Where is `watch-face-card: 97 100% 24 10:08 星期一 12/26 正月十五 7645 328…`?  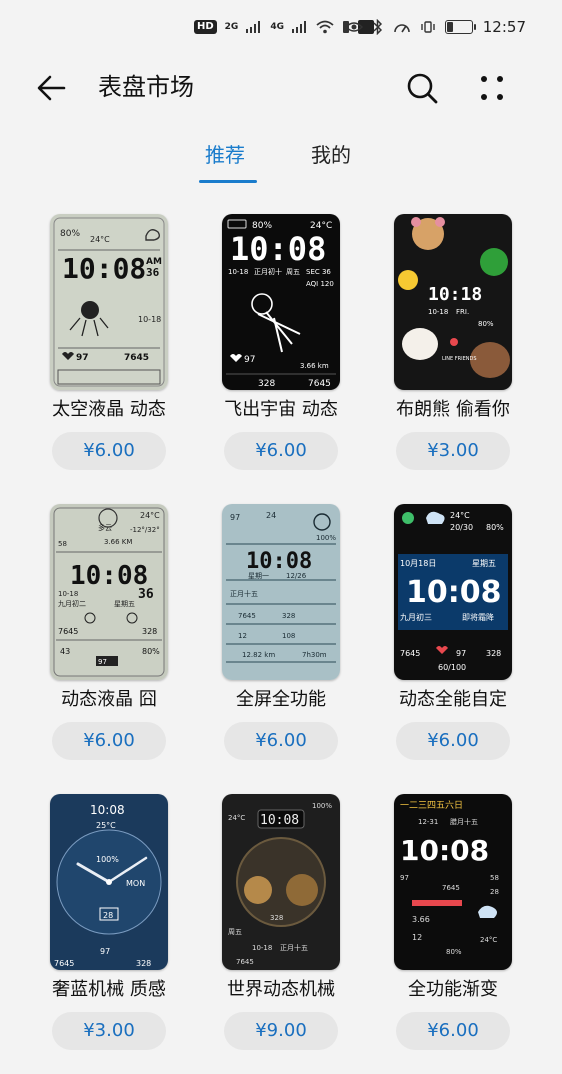 watch-face-card: 97 100% 24 10:08 星期一 12/26 正月十五 7645 328… is located at coordinates (274, 644).